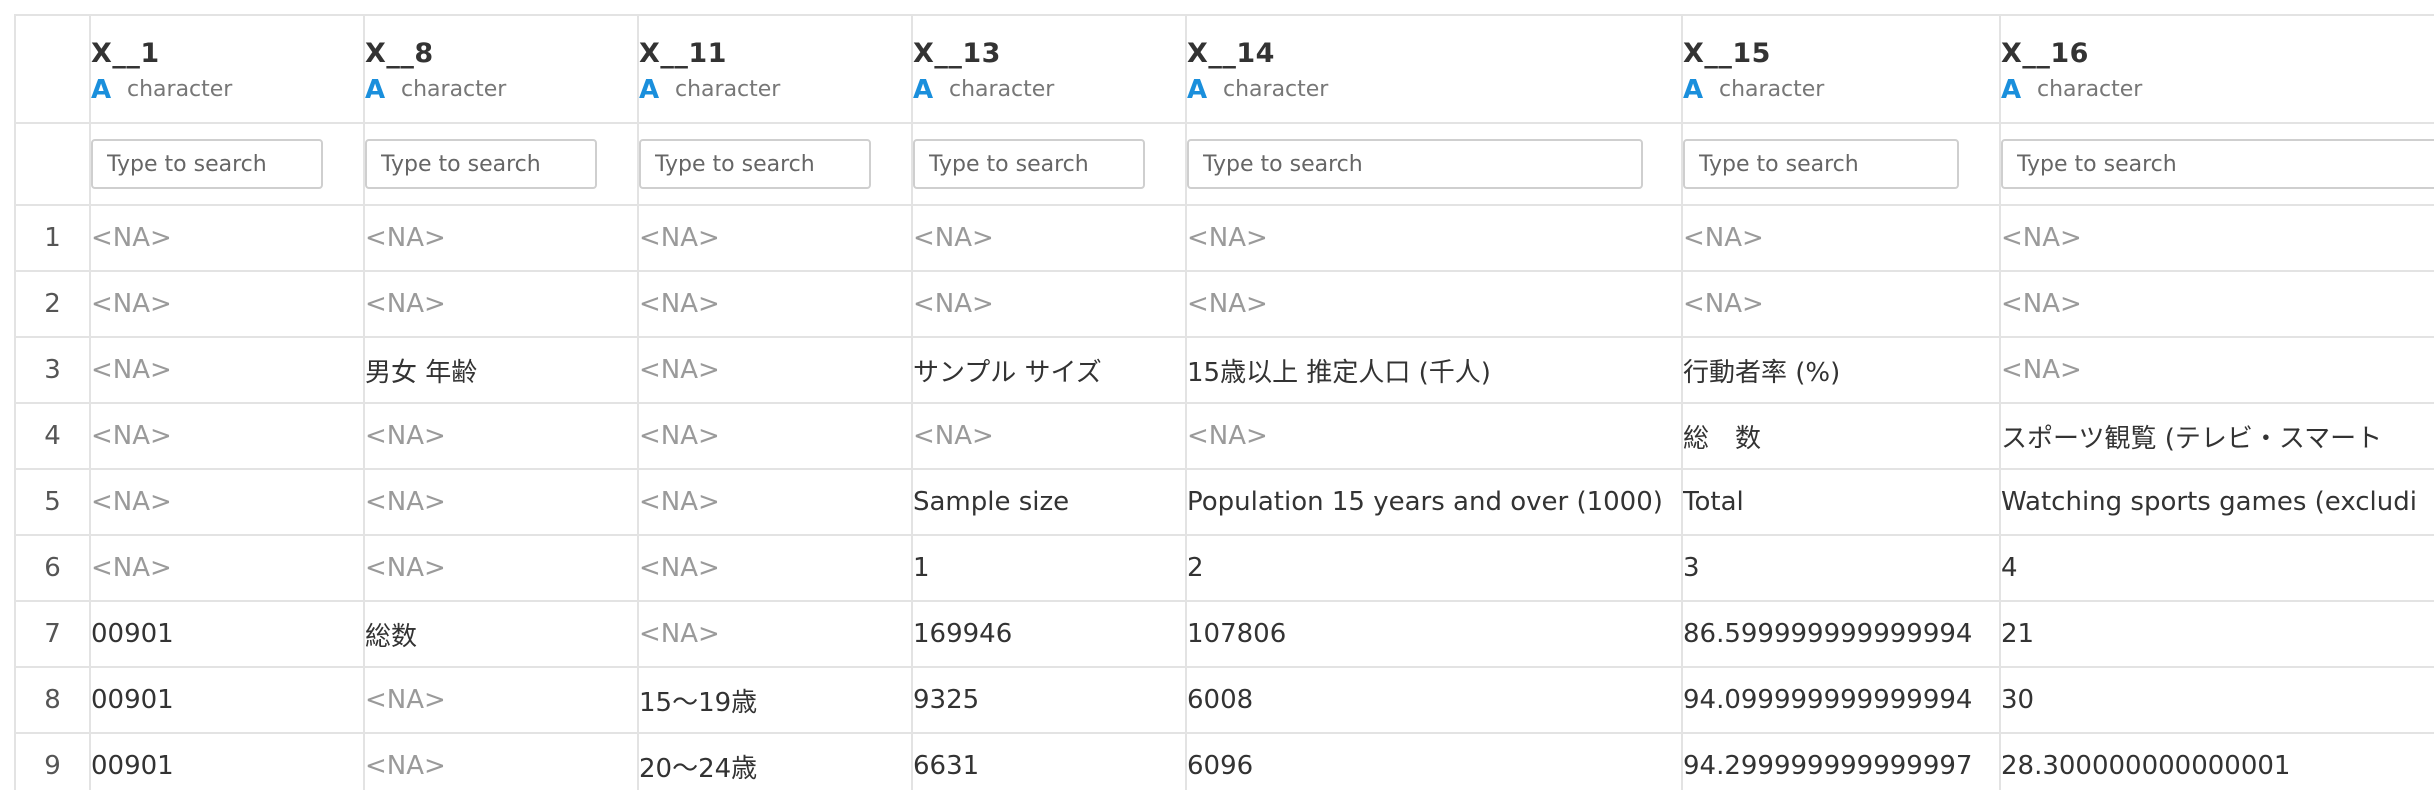 This screenshot has height=790, width=2434. What do you see at coordinates (53, 164) in the screenshot?
I see `filter-corner` at bounding box center [53, 164].